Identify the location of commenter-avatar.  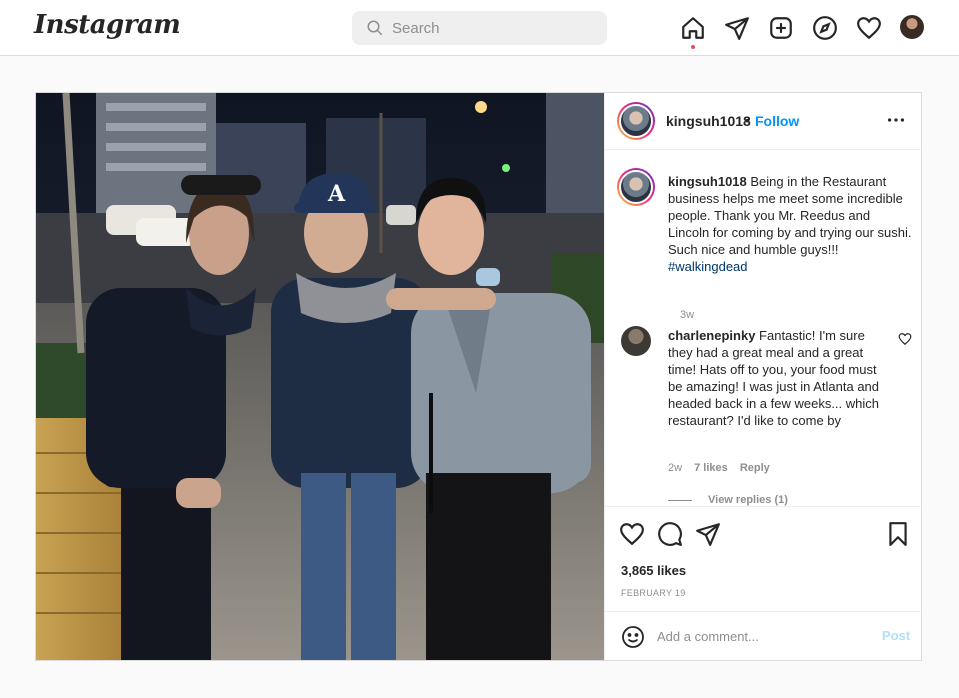
(636, 341).